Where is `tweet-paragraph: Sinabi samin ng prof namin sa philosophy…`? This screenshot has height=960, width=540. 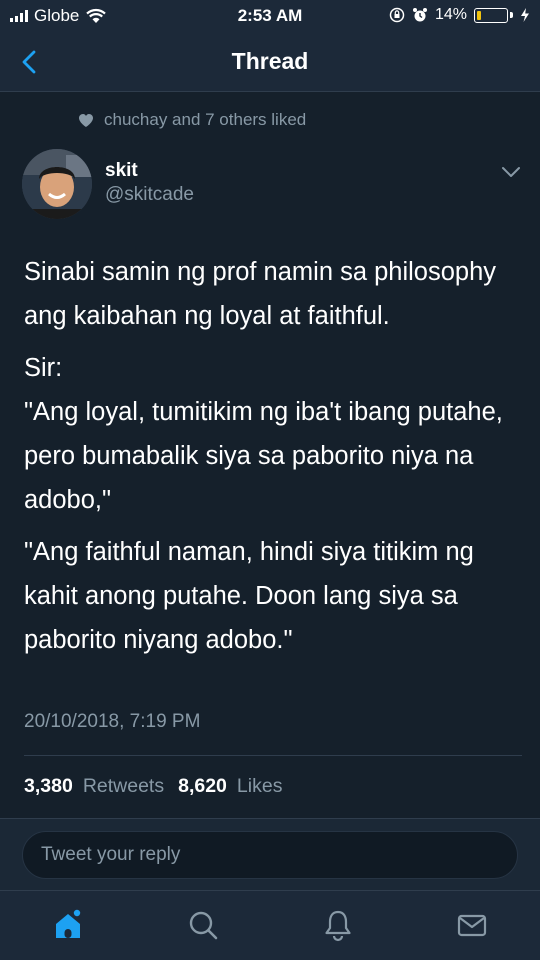 tweet-paragraph: Sinabi samin ng prof namin sa philosophy… is located at coordinates (260, 294).